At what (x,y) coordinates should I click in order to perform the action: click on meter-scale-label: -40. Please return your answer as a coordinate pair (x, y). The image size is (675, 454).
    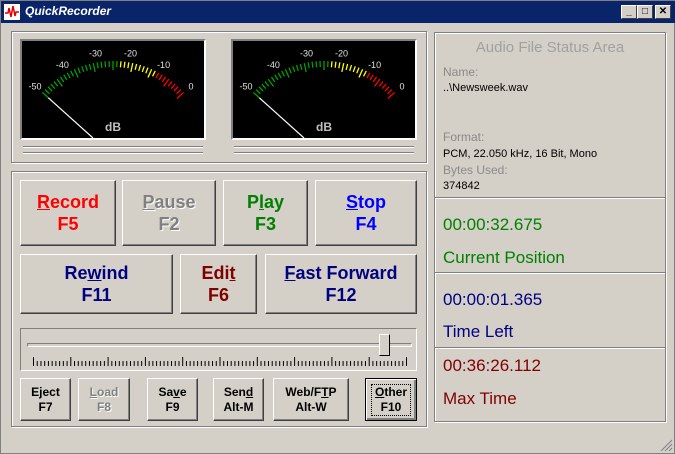
    Looking at the image, I should click on (273, 65).